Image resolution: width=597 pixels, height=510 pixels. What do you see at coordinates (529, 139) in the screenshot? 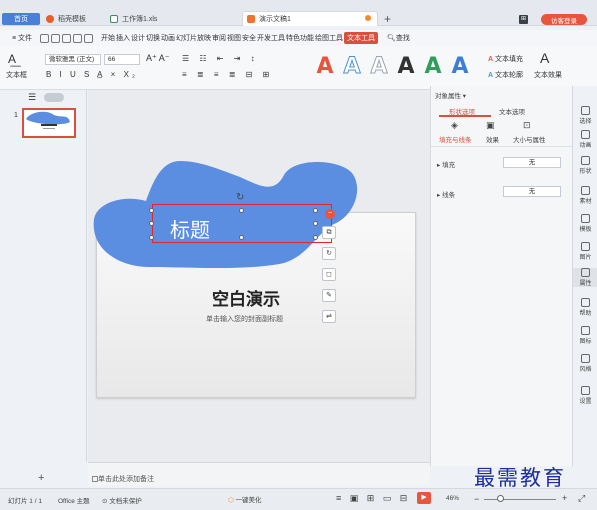
I see `subtab-size-properties: 大小与属性` at bounding box center [529, 139].